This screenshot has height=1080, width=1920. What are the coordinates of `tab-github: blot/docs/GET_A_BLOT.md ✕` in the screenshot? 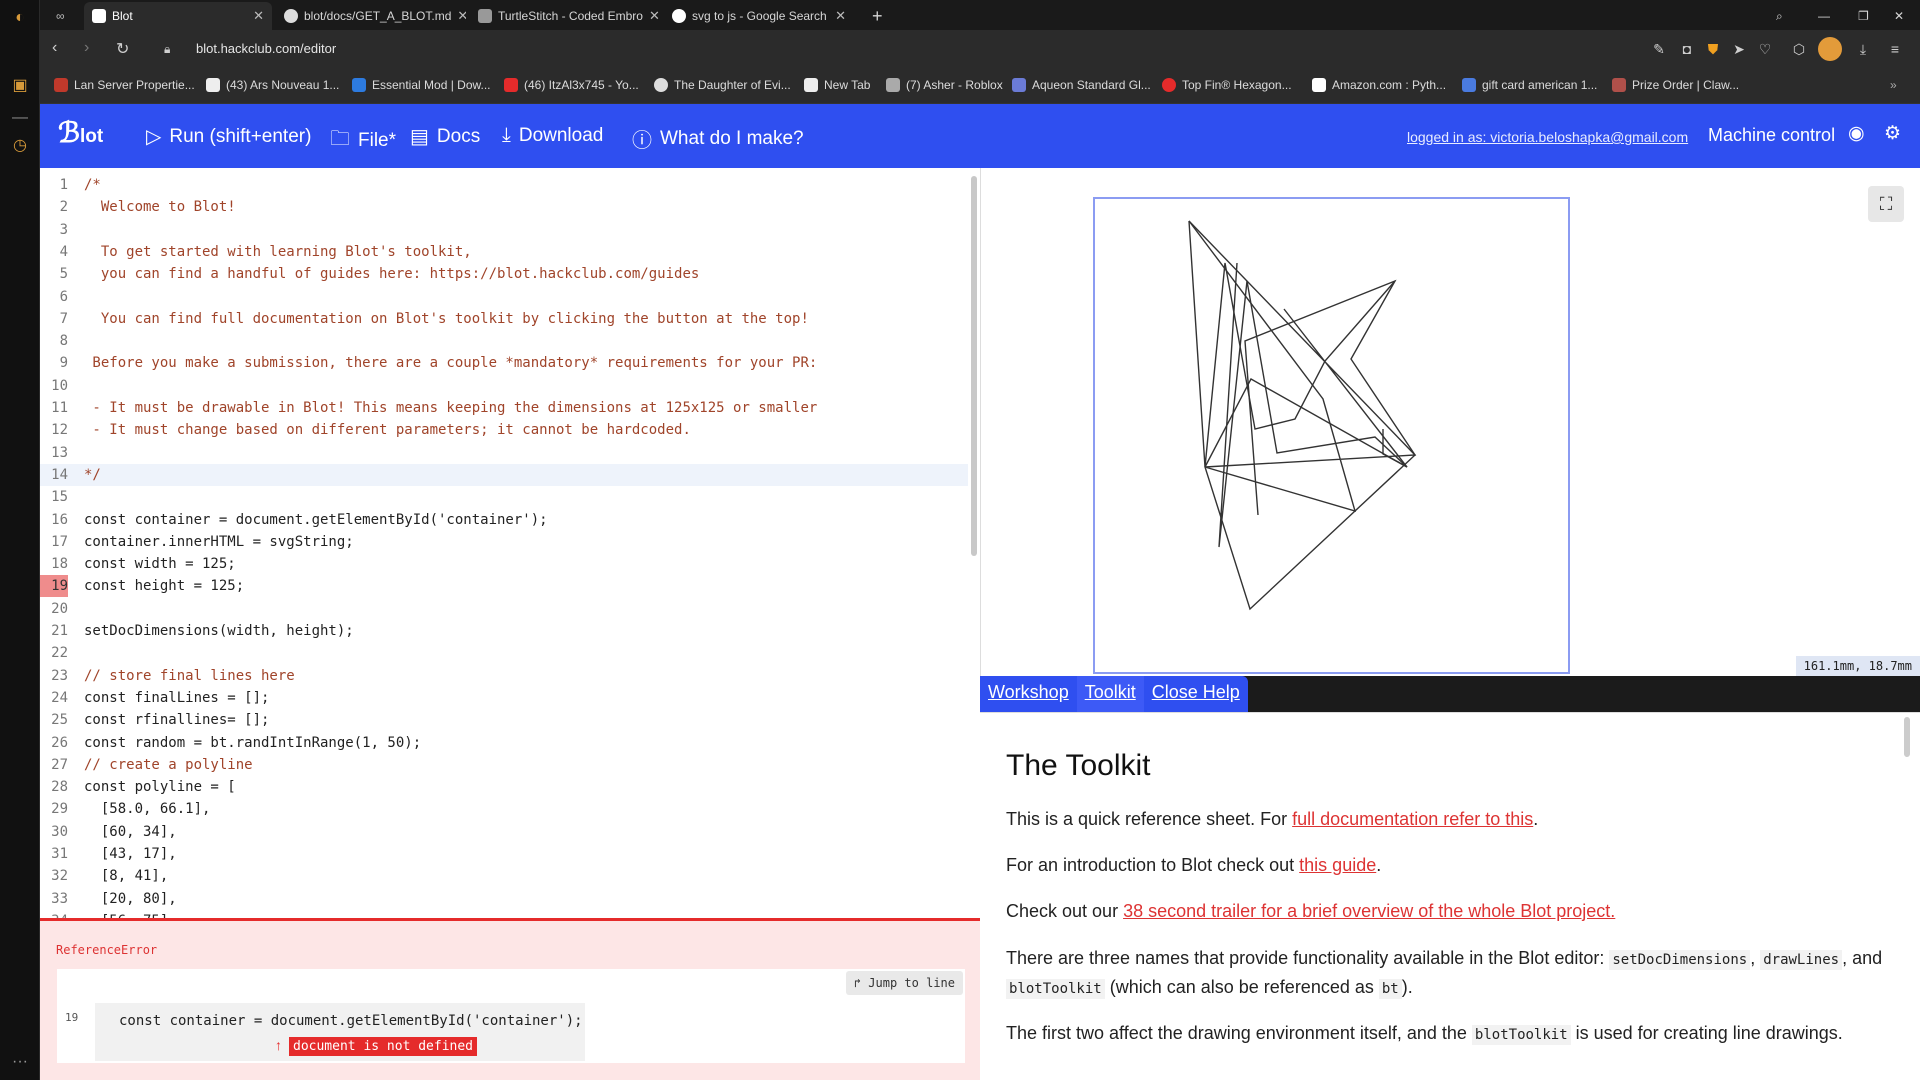 It's located at (371, 16).